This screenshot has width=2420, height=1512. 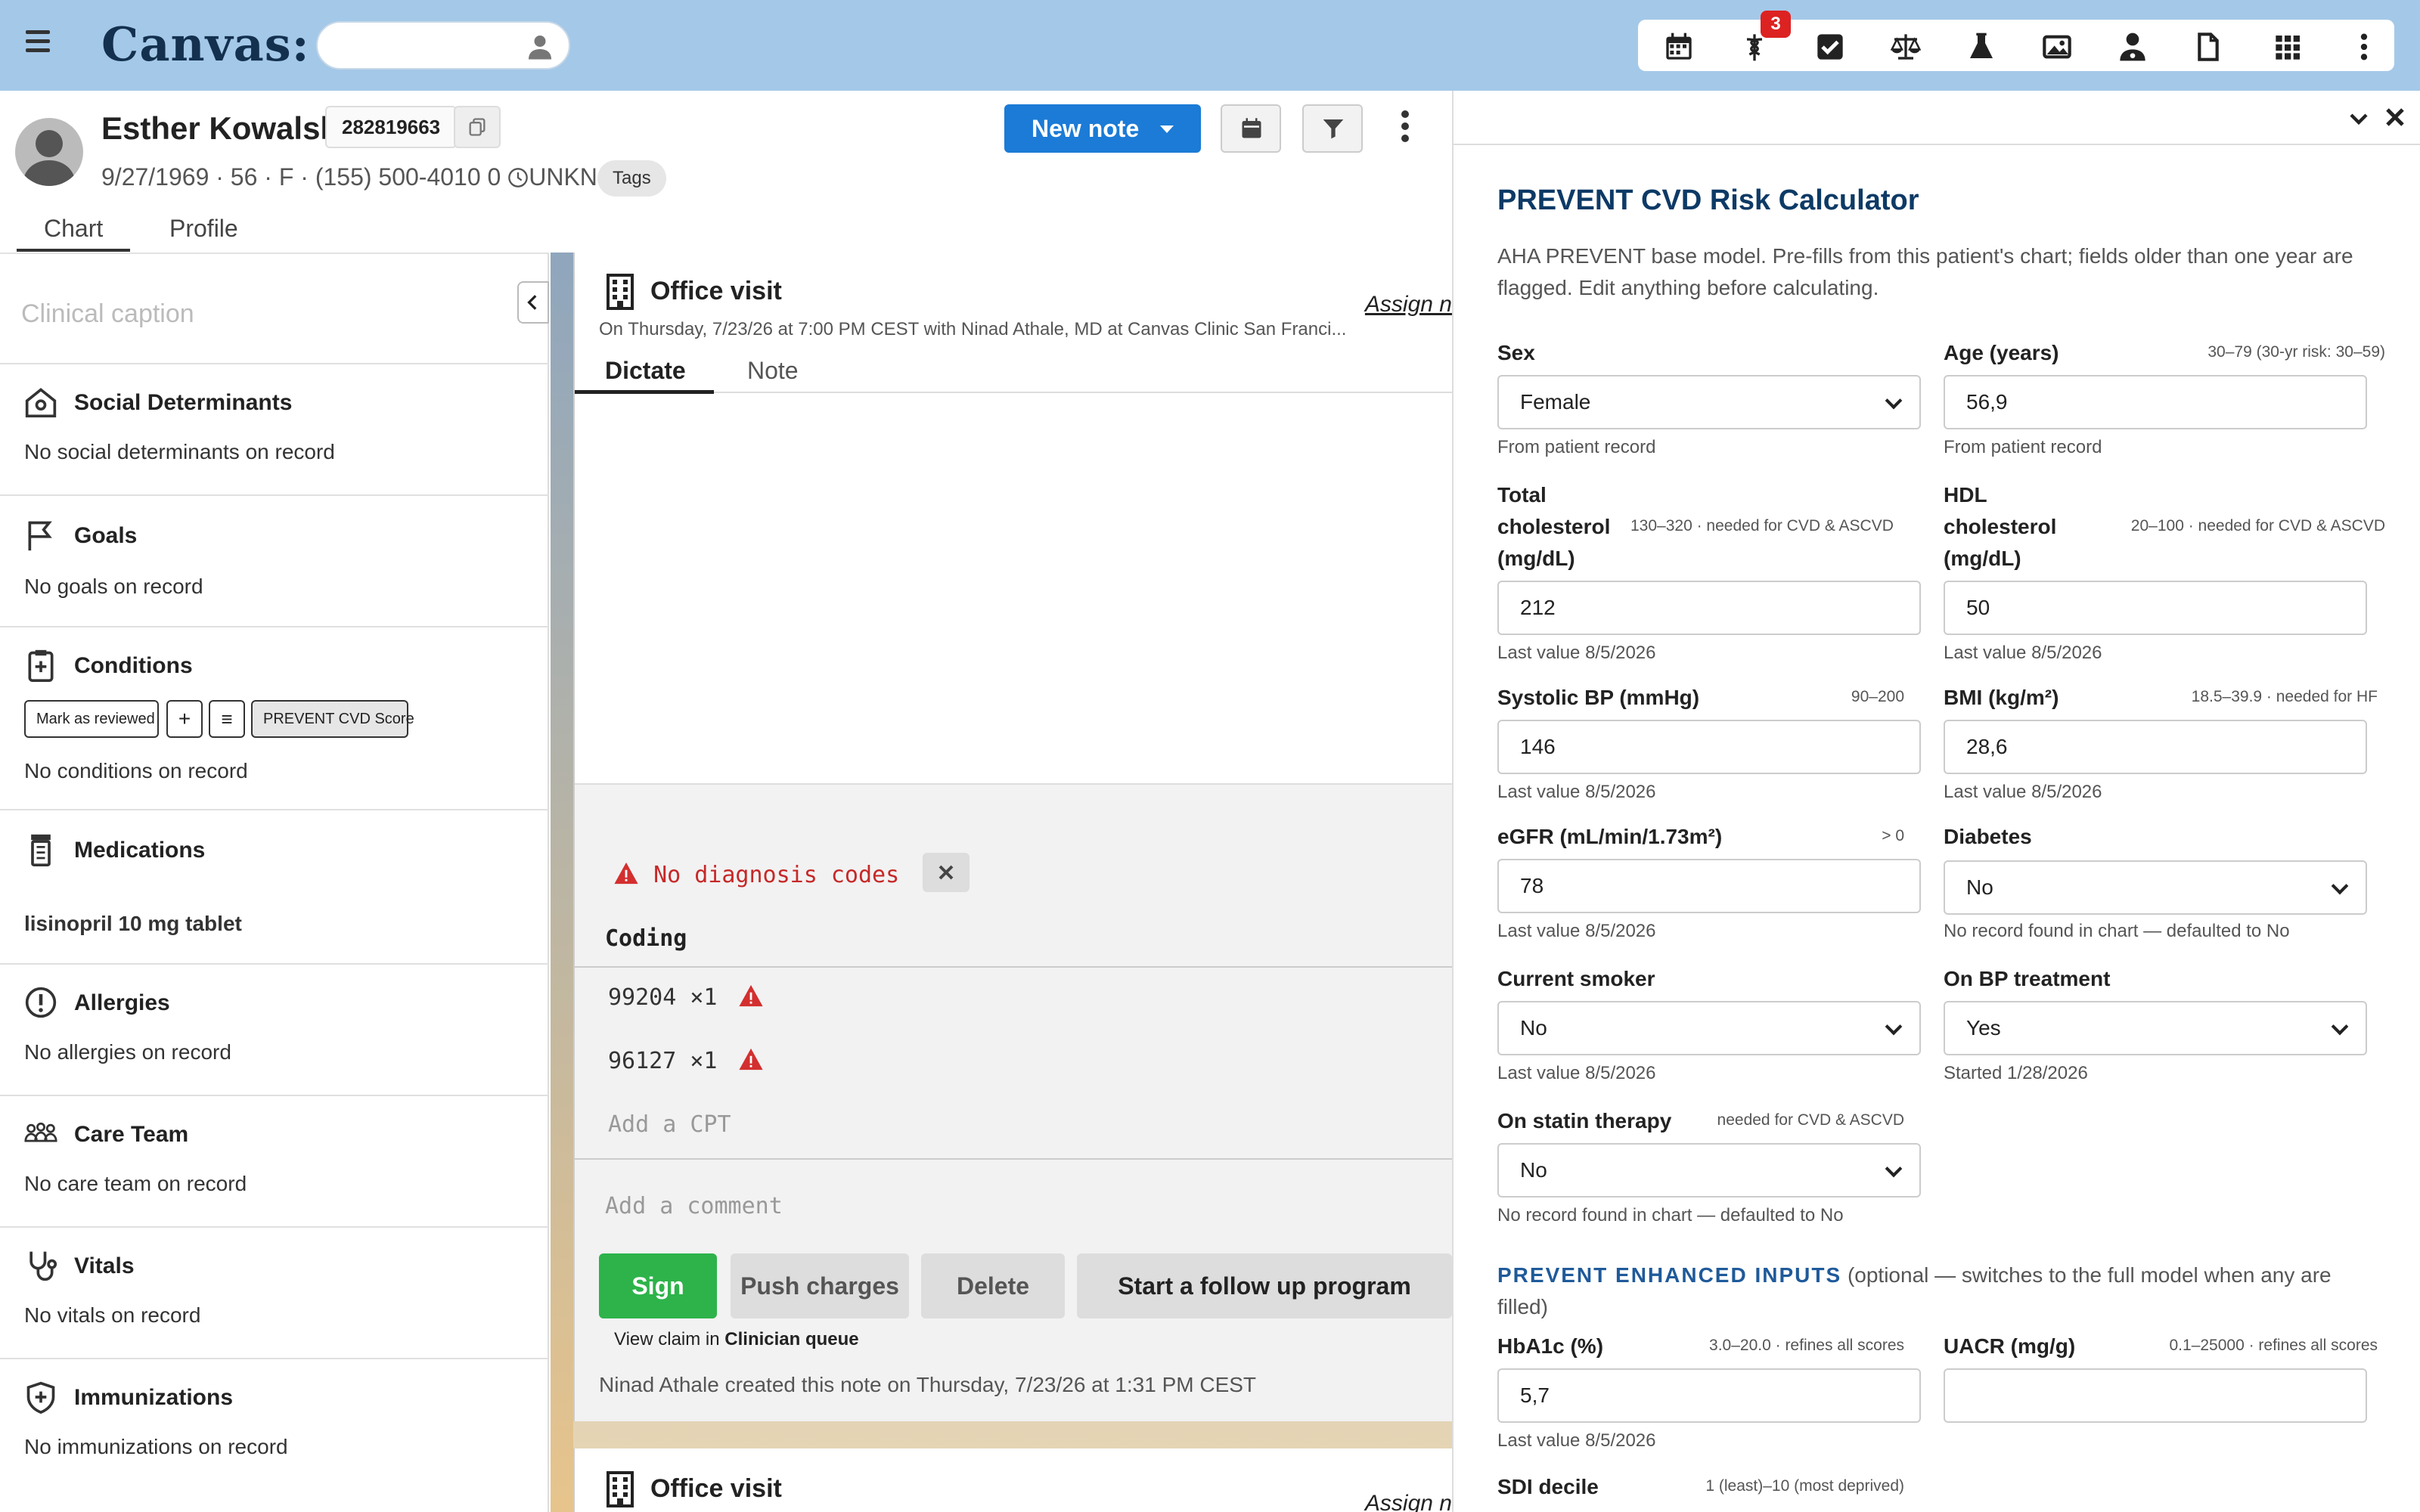 What do you see at coordinates (820, 1285) in the screenshot?
I see `push-charges-button: Push charges` at bounding box center [820, 1285].